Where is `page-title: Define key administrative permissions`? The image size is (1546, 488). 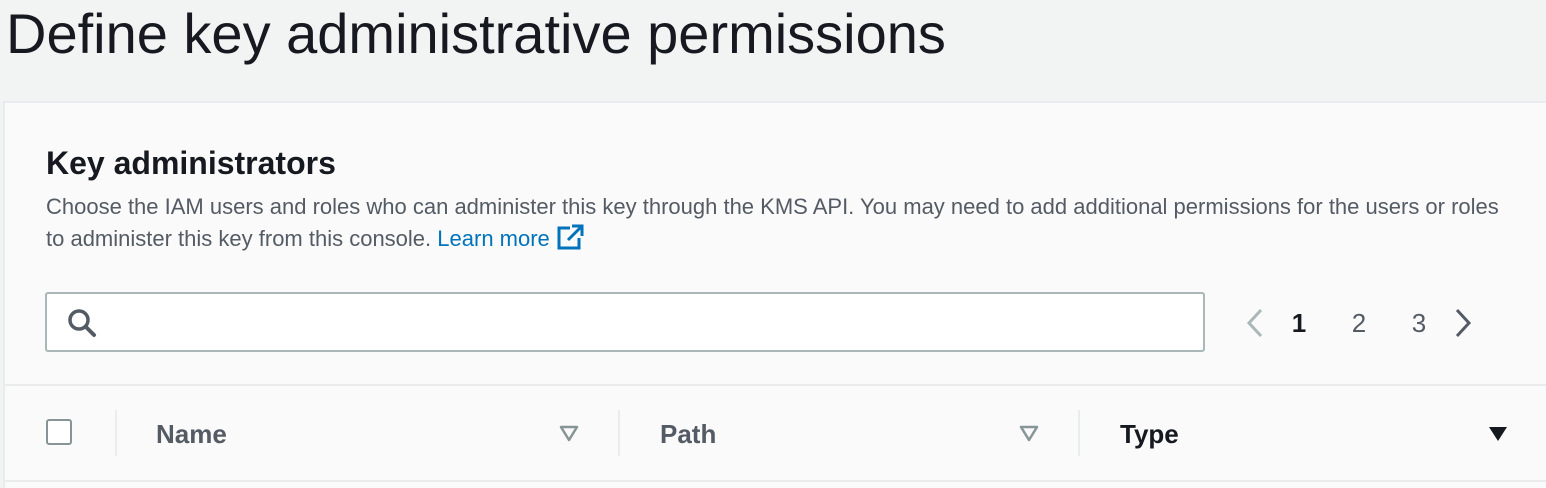
page-title: Define key administrative permissions is located at coordinates (476, 33).